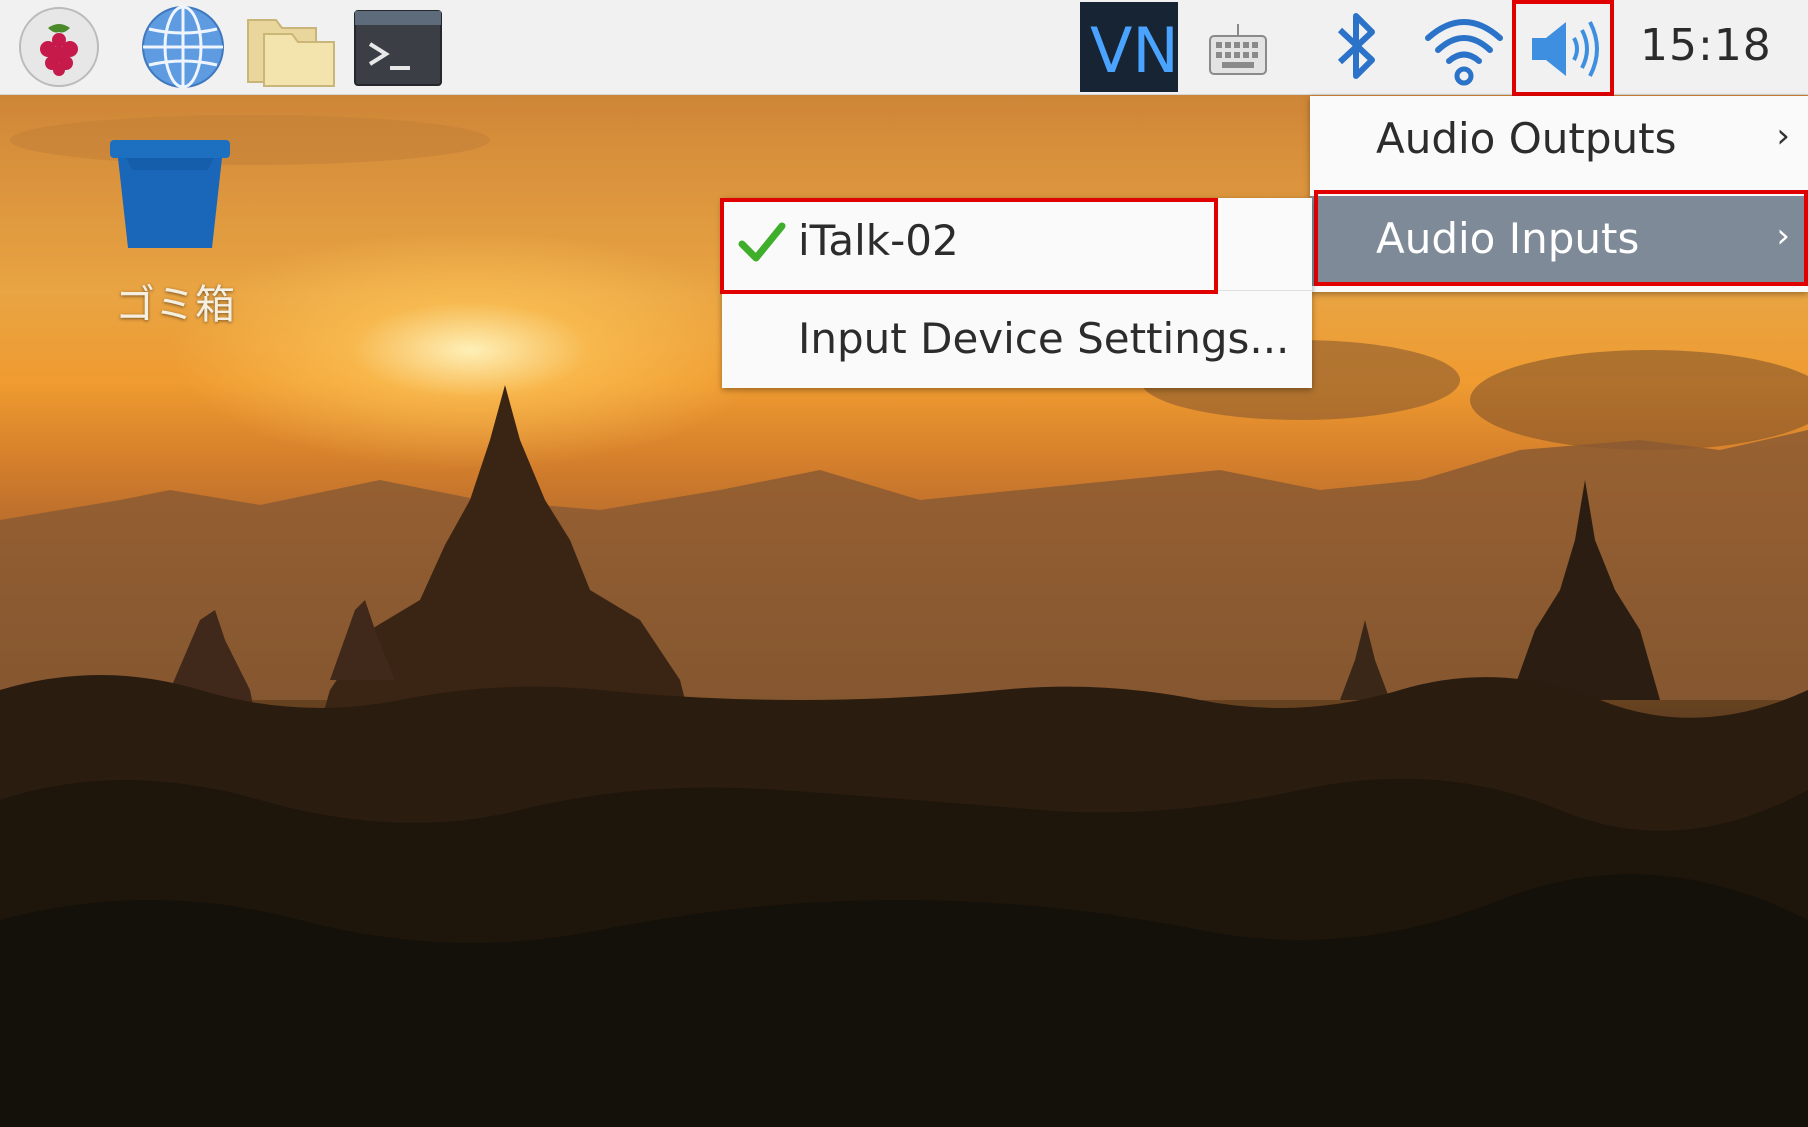  I want to click on chevron-right-icon: ›, so click(1783, 136).